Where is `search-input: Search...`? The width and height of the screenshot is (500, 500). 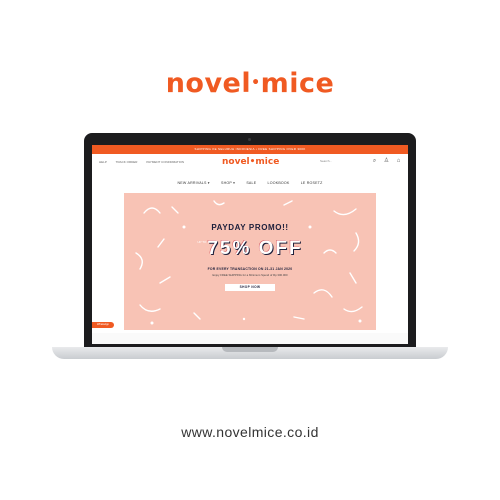
search-input: Search... is located at coordinates (344, 161).